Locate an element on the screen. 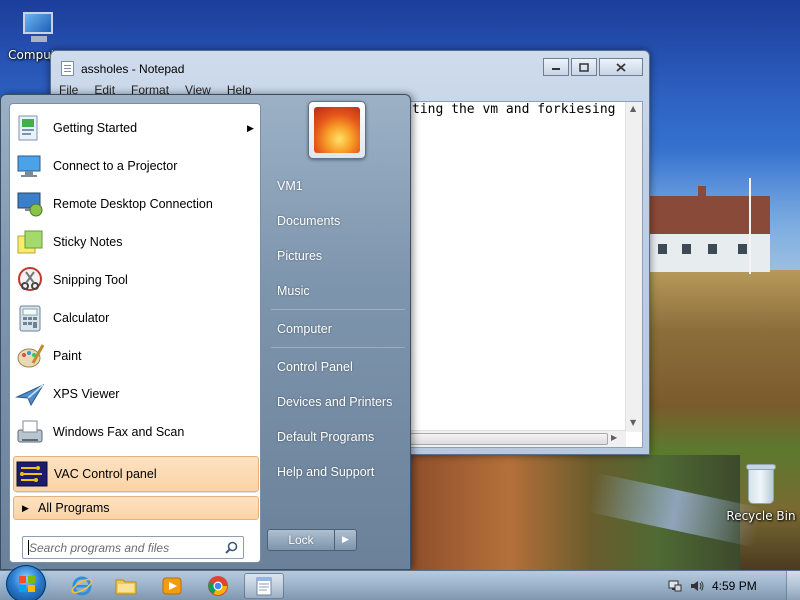  taskbar-chrome is located at coordinates (218, 586).